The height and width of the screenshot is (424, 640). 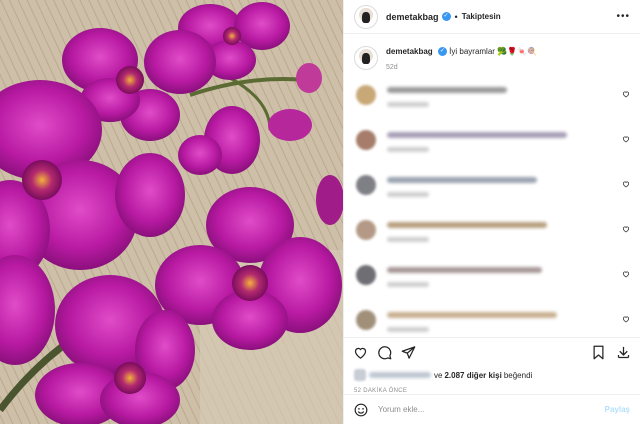 What do you see at coordinates (392, 67) in the screenshot?
I see `caption-time: 52d` at bounding box center [392, 67].